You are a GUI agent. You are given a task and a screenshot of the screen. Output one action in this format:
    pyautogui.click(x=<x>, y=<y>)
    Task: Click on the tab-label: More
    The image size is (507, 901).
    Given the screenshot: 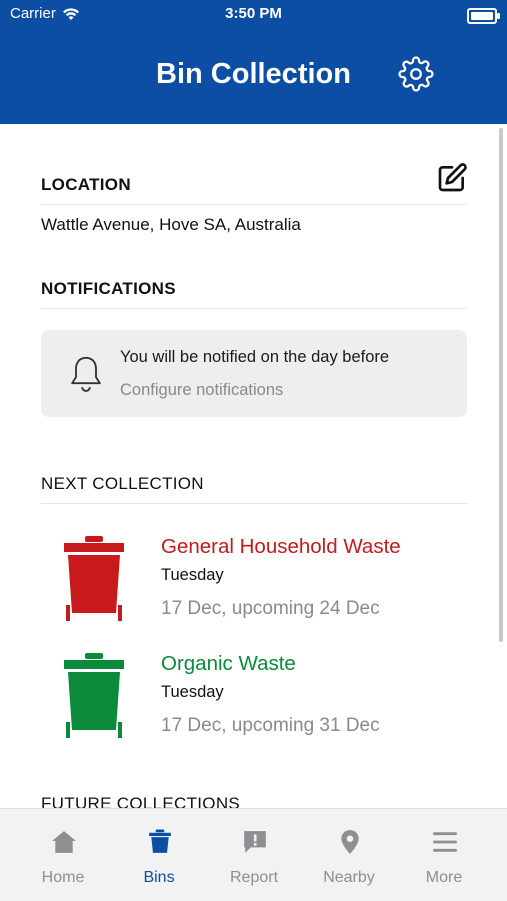 What is the action you would take?
    pyautogui.click(x=444, y=877)
    